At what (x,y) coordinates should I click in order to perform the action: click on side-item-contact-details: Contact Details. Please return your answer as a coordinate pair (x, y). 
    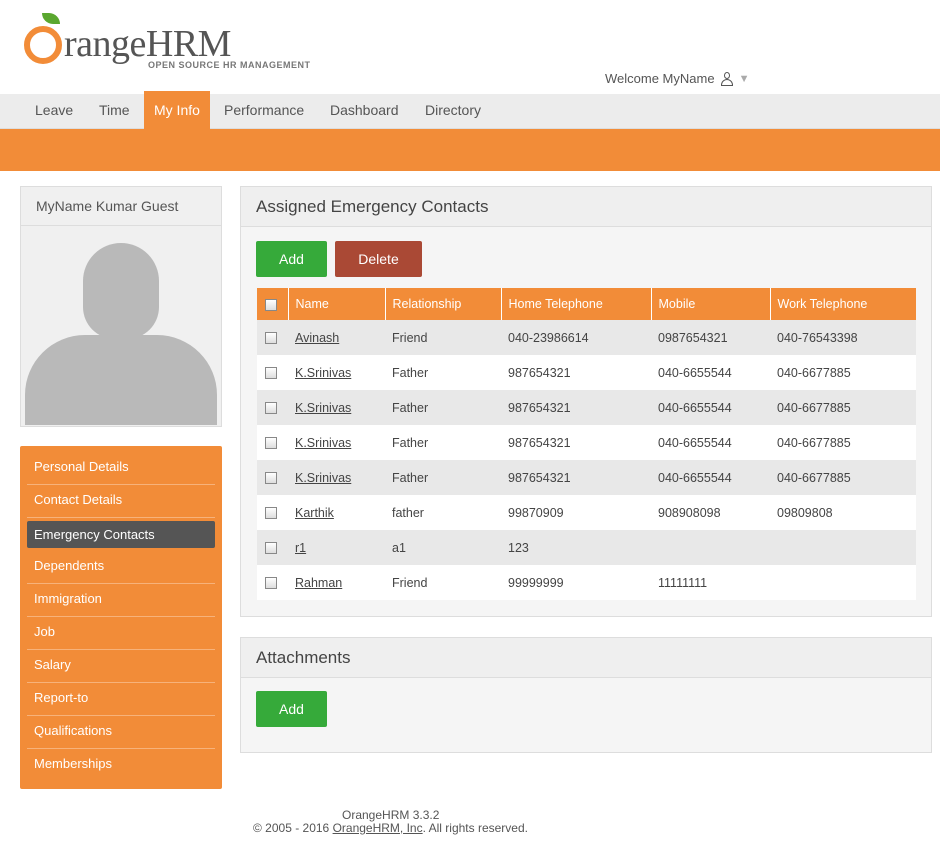
    Looking at the image, I should click on (121, 501).